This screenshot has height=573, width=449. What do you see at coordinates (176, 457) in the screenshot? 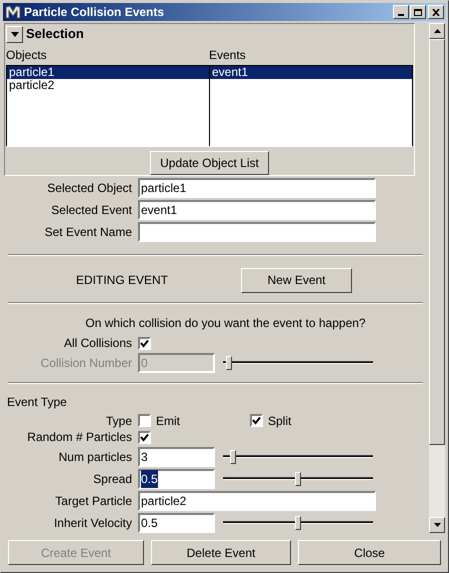
I see `text-field: 3` at bounding box center [176, 457].